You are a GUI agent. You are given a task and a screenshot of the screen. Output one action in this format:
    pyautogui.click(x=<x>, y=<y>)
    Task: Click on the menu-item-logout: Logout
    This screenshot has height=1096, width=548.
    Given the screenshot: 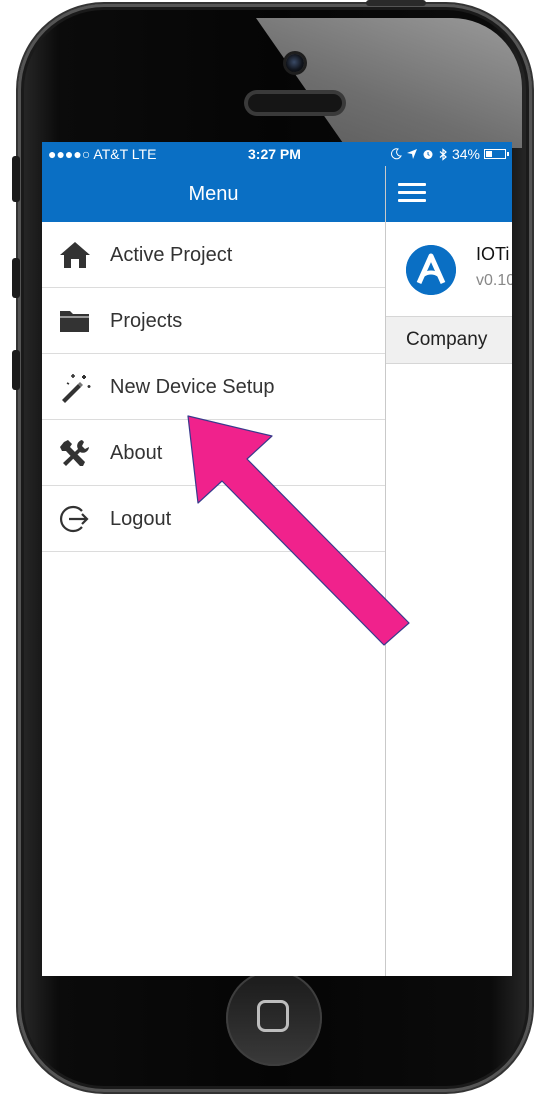 What is the action you would take?
    pyautogui.click(x=213, y=519)
    